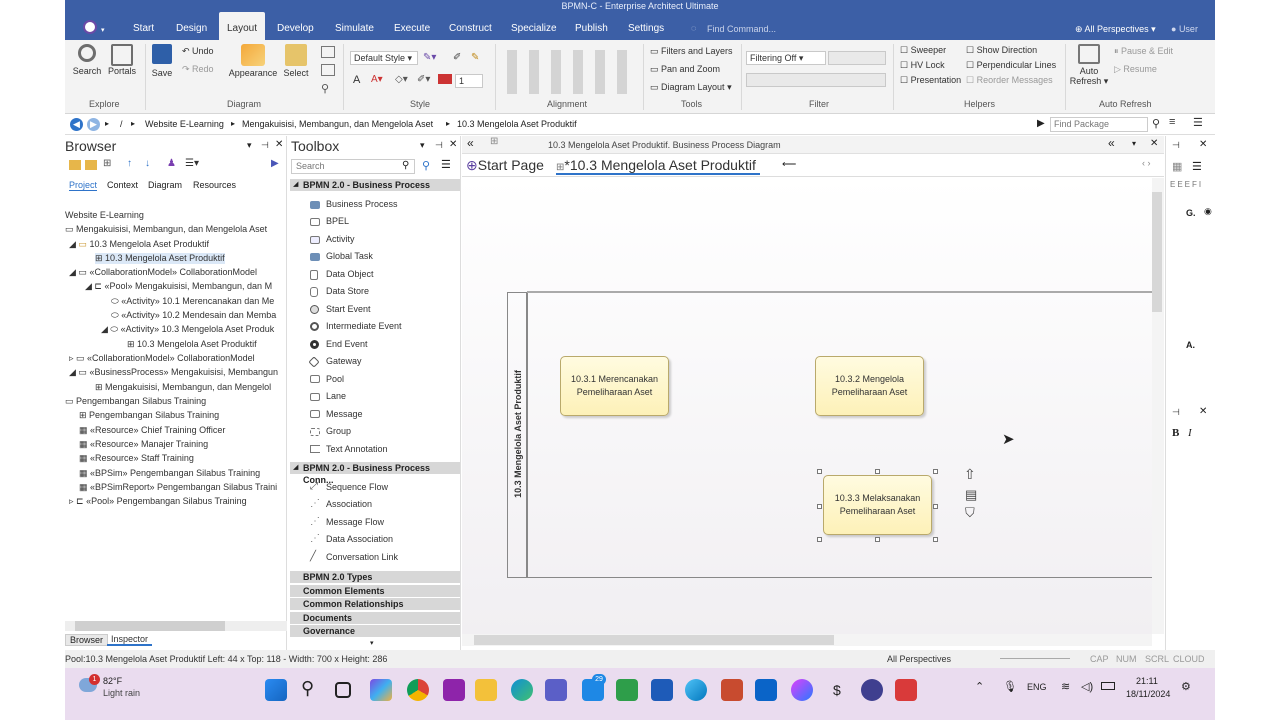 This screenshot has width=1280, height=720. I want to click on toolbox-item: Data Object, so click(350, 274).